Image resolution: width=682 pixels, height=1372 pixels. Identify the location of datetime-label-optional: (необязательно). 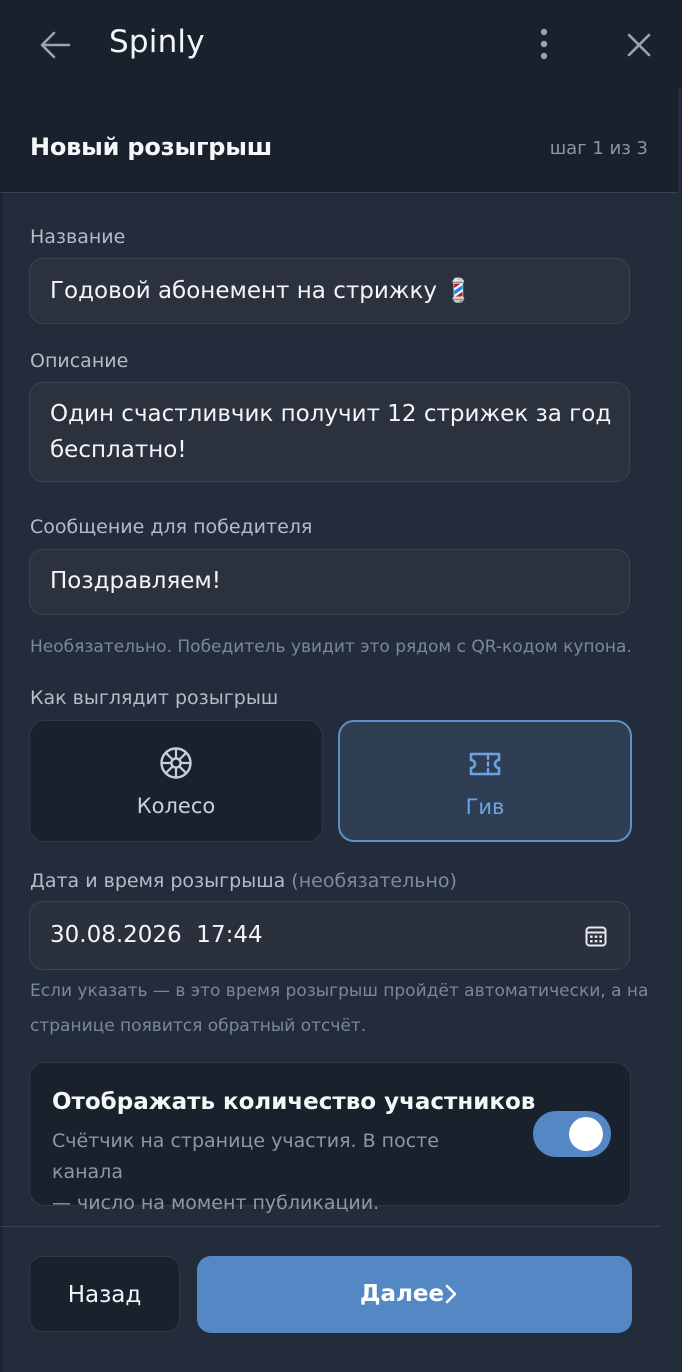
(374, 881).